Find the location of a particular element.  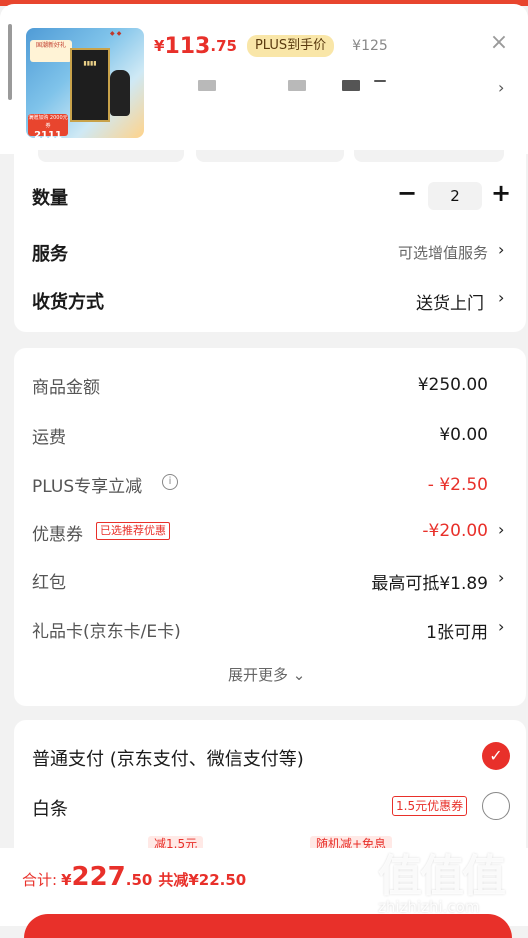

red-packet-value: 最高可抵¥1.89 is located at coordinates (429, 581).